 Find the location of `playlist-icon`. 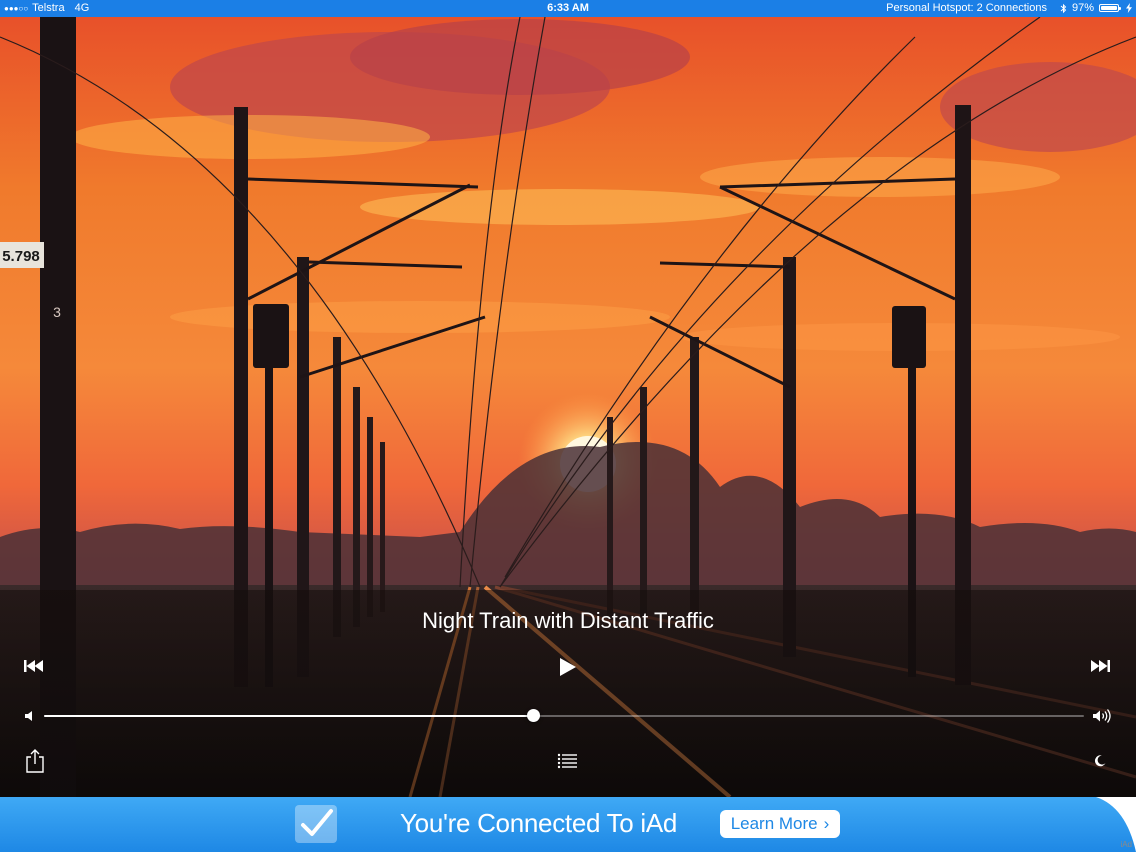

playlist-icon is located at coordinates (567, 761).